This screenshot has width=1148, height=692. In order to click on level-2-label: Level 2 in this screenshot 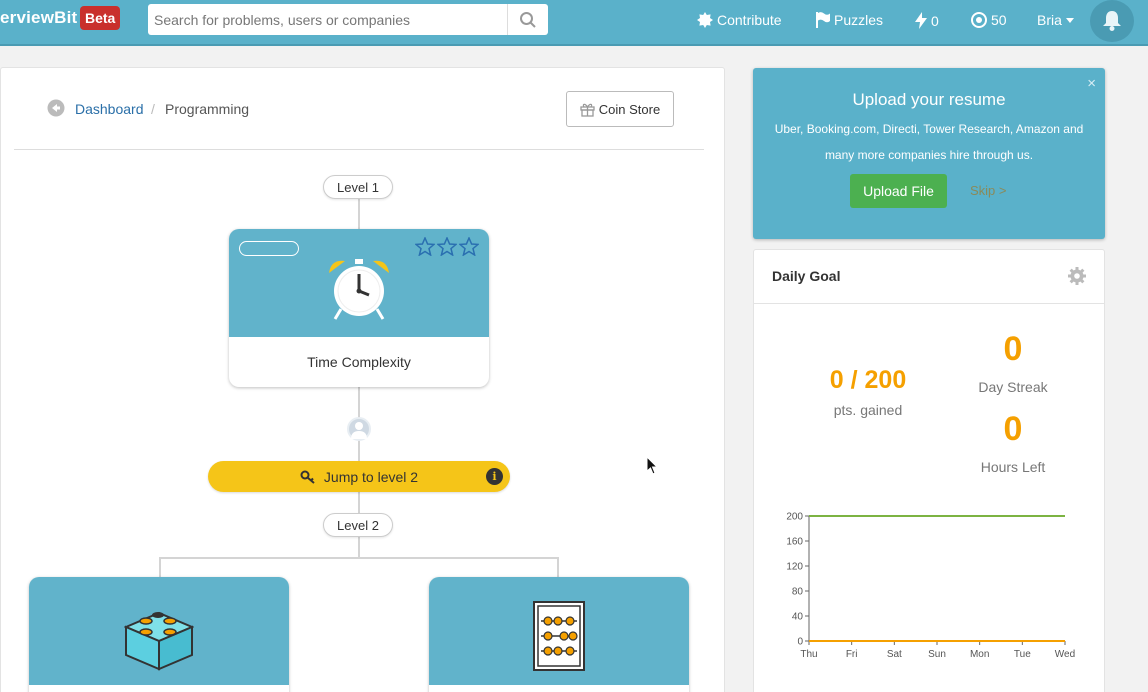, I will do `click(358, 525)`.